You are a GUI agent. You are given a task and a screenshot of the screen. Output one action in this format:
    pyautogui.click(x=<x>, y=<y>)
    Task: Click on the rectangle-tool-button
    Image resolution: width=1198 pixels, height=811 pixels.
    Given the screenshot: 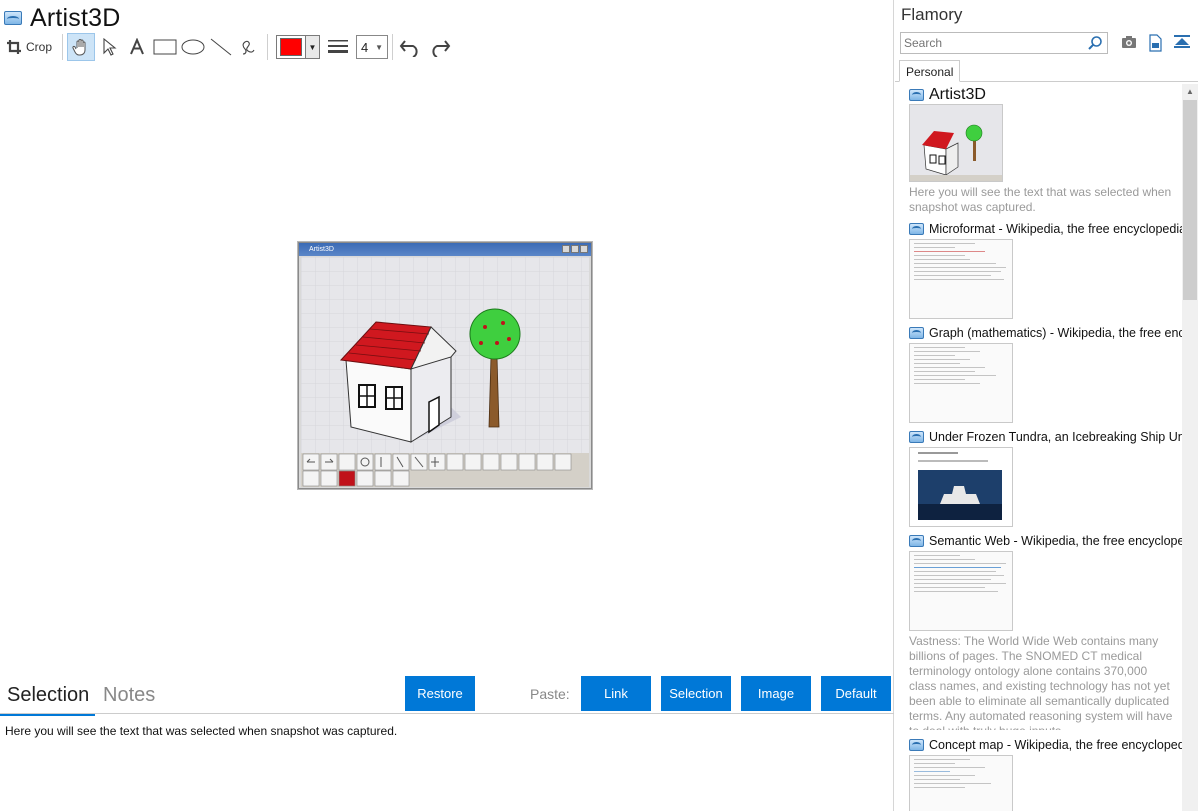 What is the action you would take?
    pyautogui.click(x=165, y=47)
    